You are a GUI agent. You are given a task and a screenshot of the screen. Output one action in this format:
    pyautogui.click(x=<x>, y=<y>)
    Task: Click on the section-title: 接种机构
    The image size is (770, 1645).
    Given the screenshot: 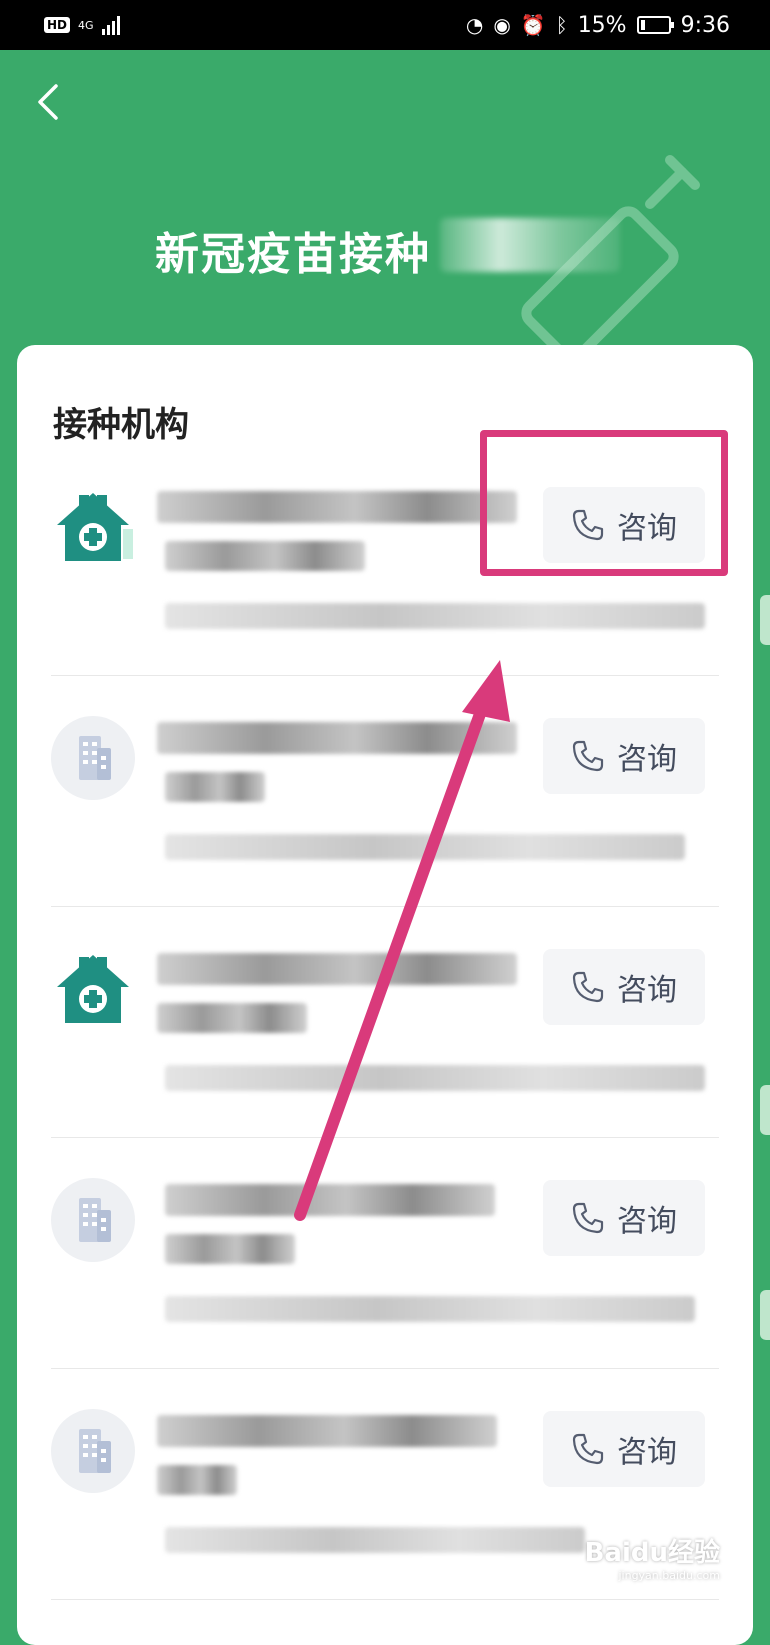 What is the action you would take?
    pyautogui.click(x=121, y=425)
    